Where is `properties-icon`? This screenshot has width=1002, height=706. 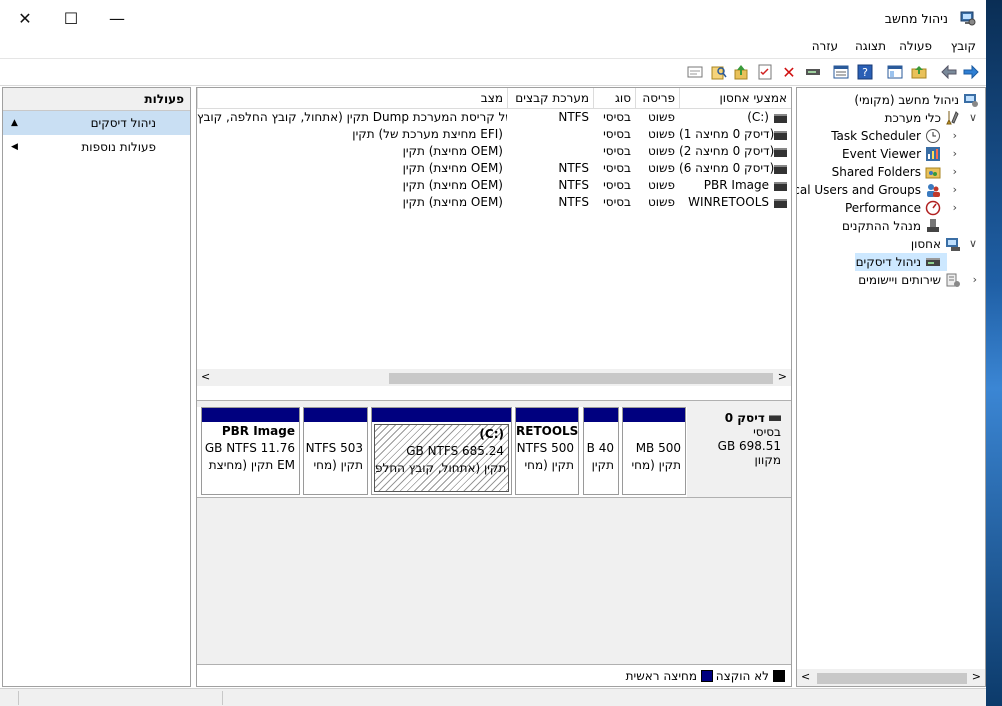
properties-icon is located at coordinates (841, 72).